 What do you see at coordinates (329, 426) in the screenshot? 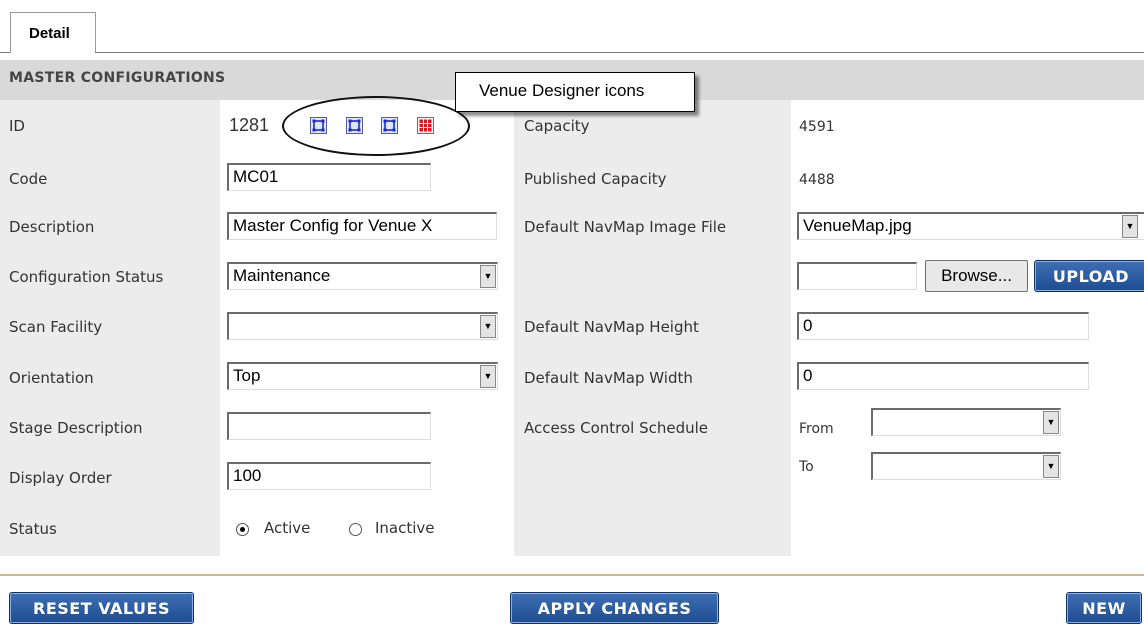
I see `stage-description-field` at bounding box center [329, 426].